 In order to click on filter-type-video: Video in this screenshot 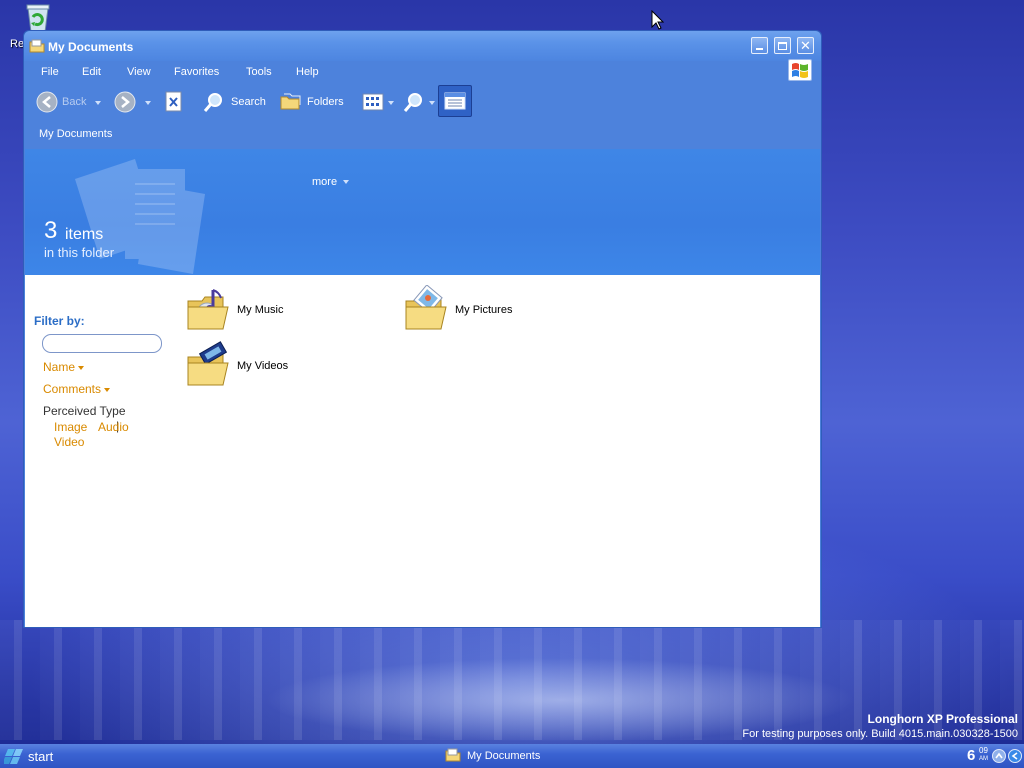, I will do `click(69, 442)`.